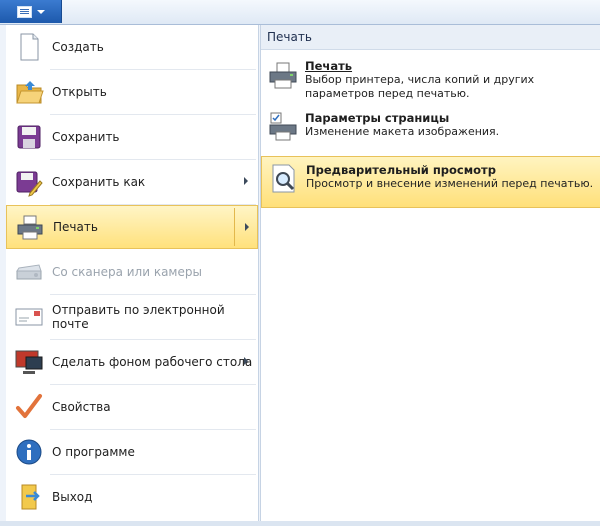 Image resolution: width=600 pixels, height=526 pixels. I want to click on exit-icon, so click(29, 497).